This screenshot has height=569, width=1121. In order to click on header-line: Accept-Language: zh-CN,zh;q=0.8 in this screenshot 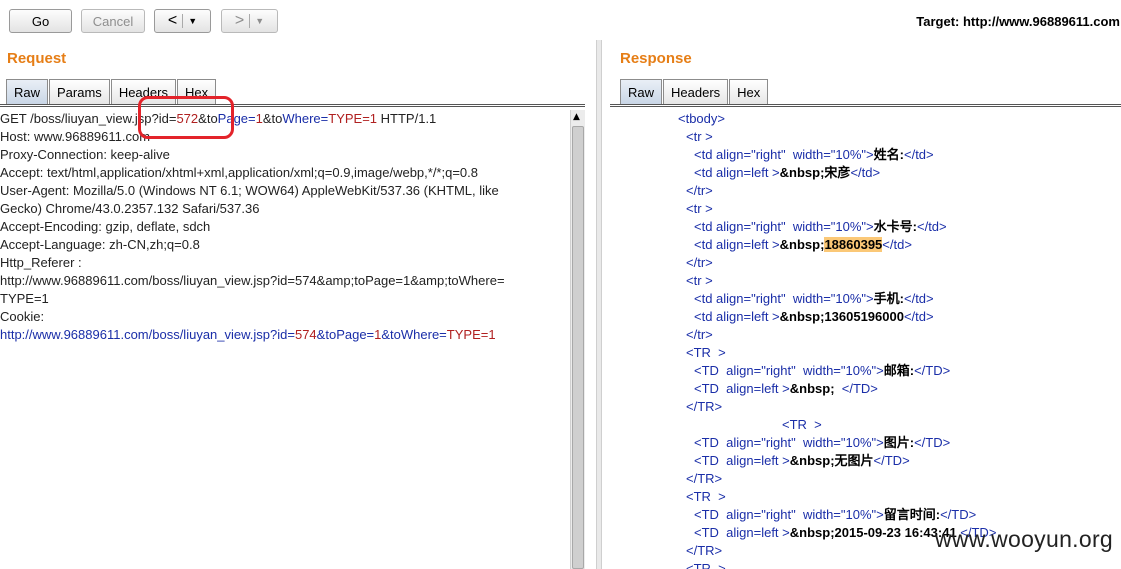, I will do `click(100, 244)`.